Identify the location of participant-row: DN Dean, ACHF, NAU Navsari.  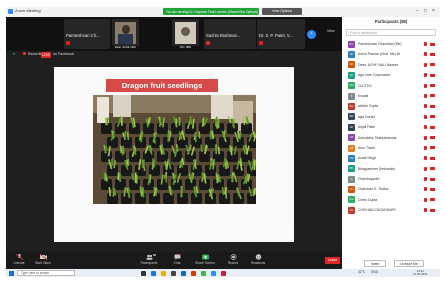
(391, 65).